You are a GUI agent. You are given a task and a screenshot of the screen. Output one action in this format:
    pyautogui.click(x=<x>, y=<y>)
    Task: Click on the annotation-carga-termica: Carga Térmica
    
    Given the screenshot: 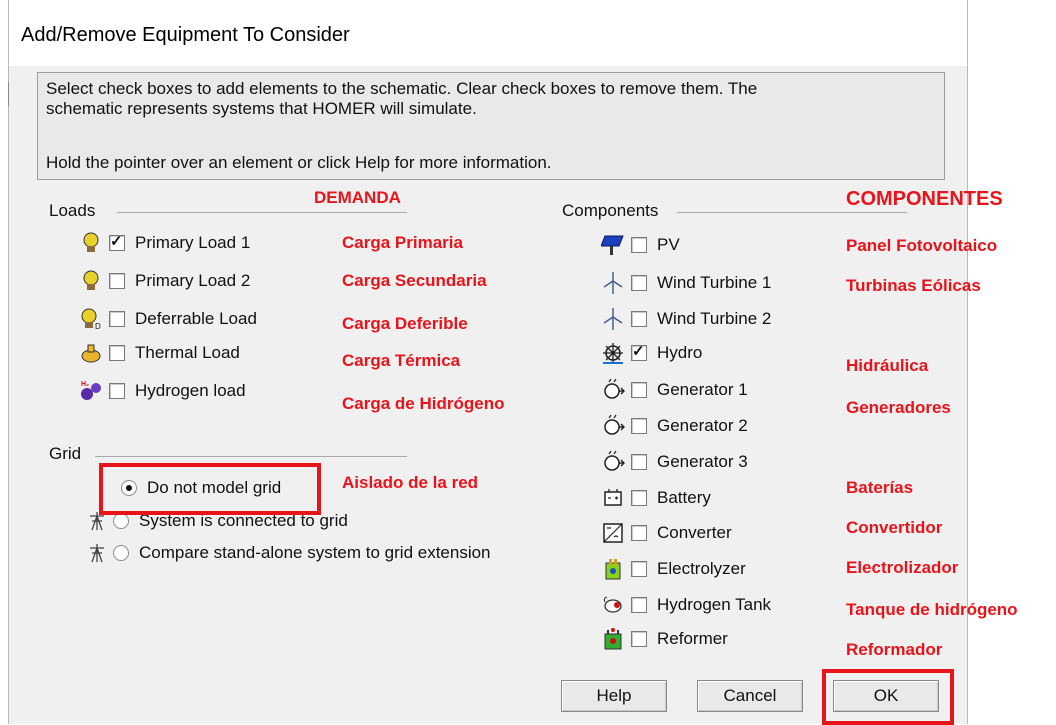 What is the action you would take?
    pyautogui.click(x=401, y=360)
    